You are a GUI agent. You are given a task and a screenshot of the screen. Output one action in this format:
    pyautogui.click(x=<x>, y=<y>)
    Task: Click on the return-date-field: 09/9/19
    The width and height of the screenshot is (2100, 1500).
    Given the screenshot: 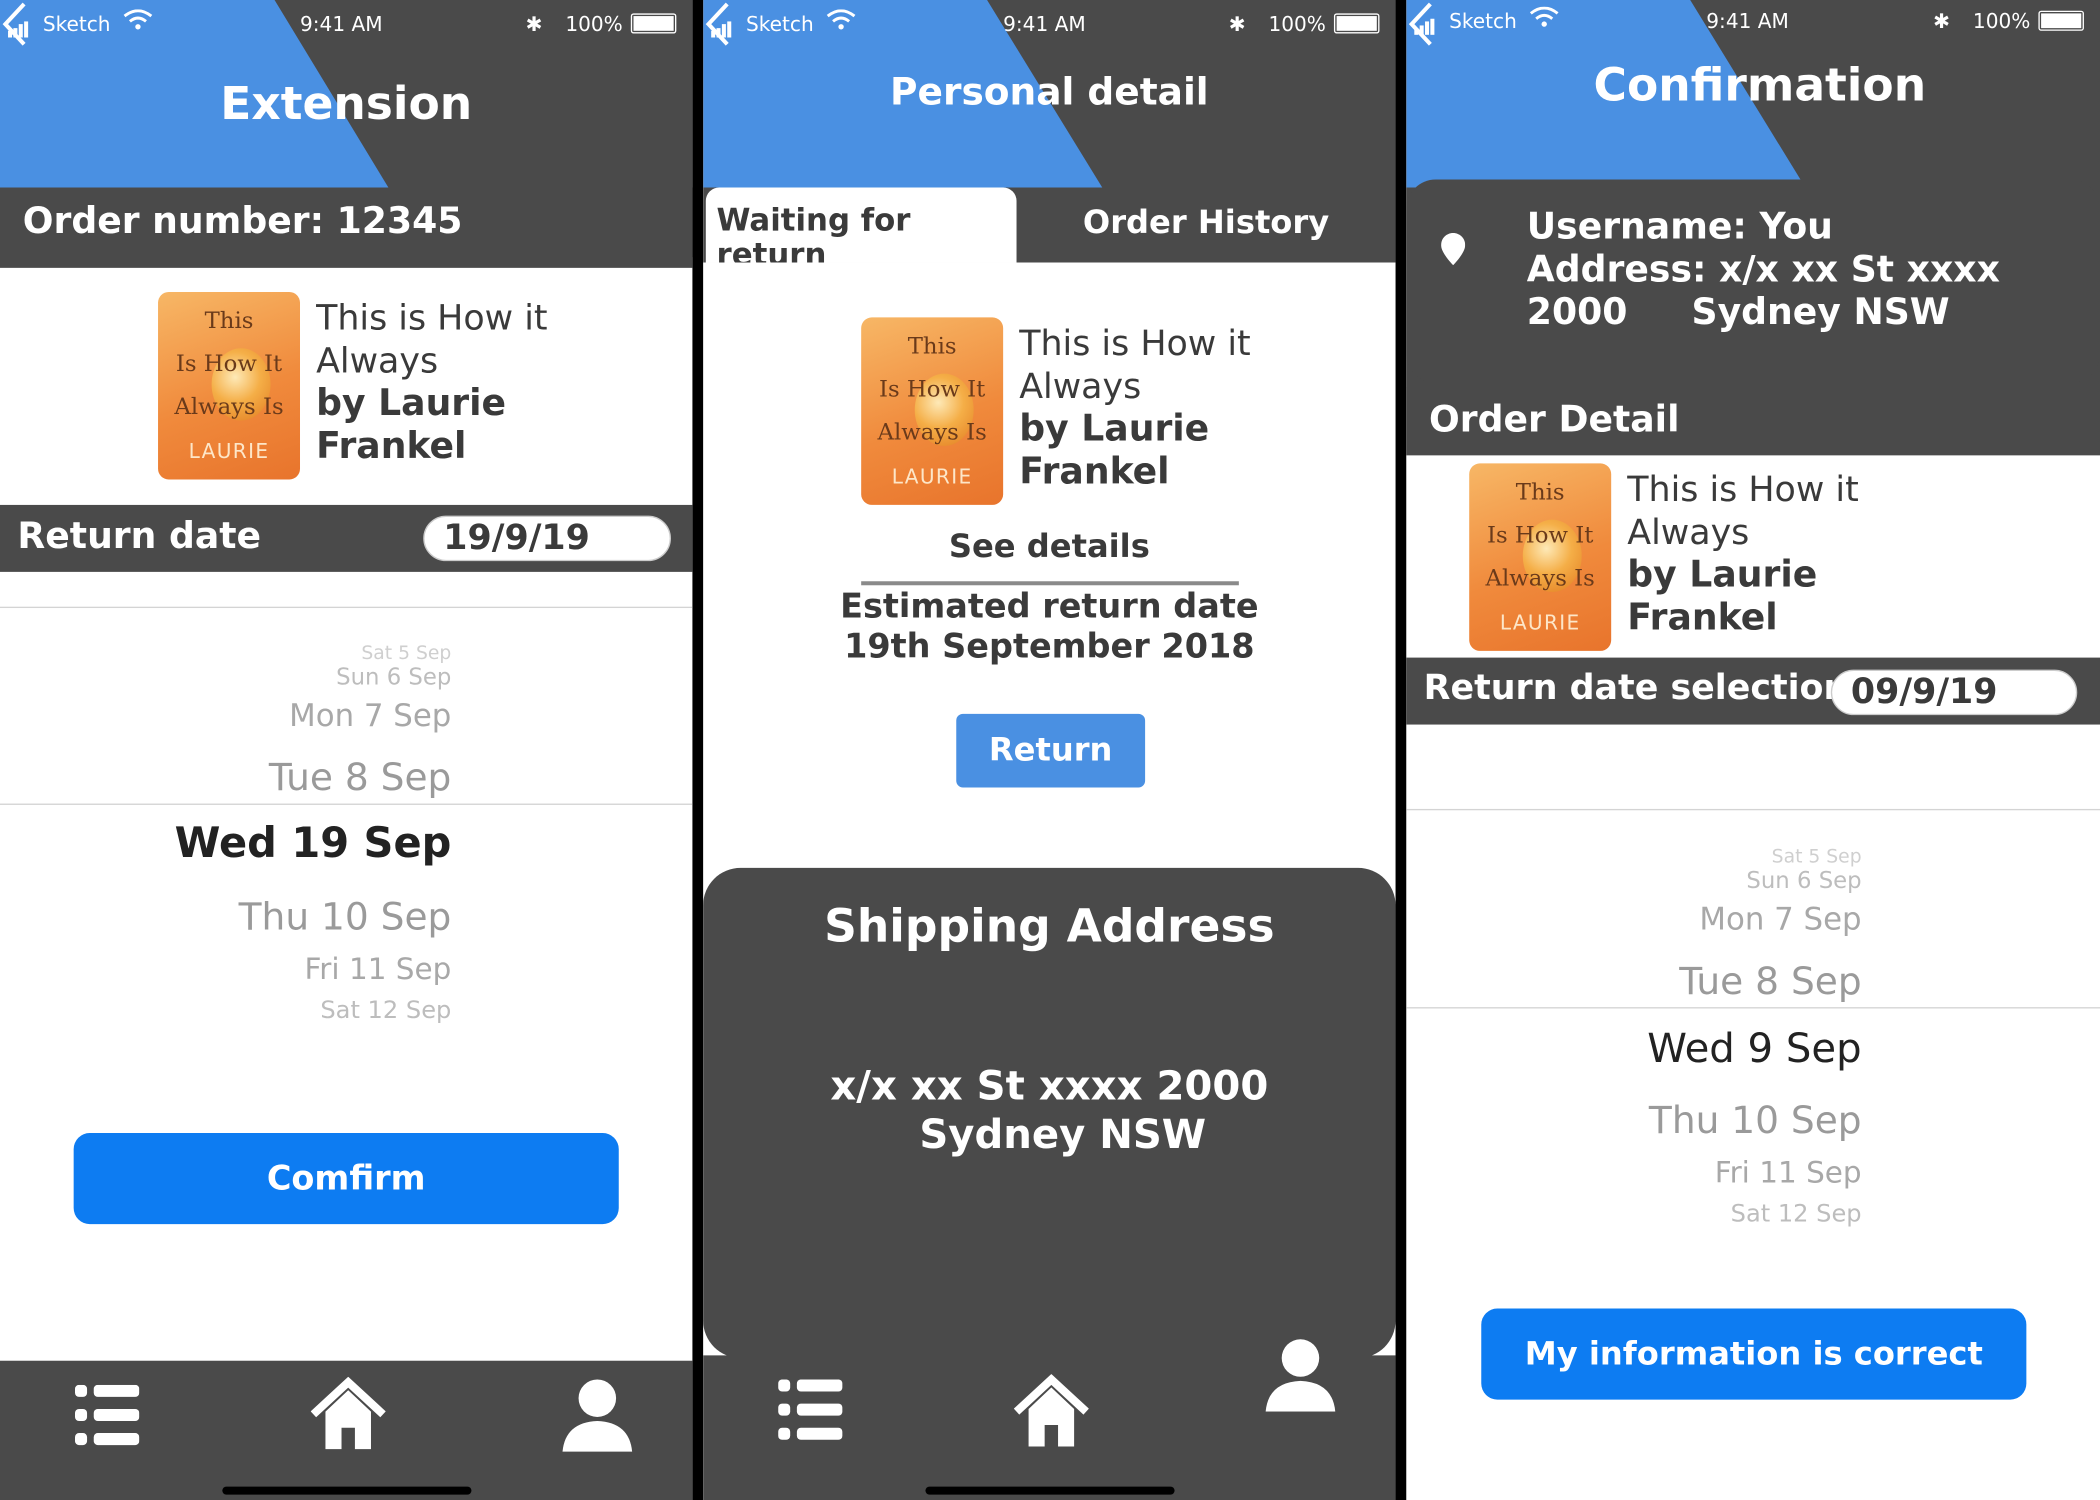 What is the action you would take?
    pyautogui.click(x=1954, y=692)
    